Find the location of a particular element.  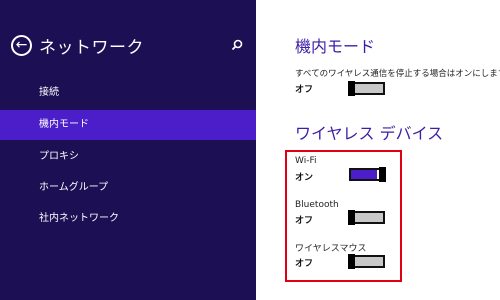

airplane-mode-state: オフ is located at coordinates (304, 90).